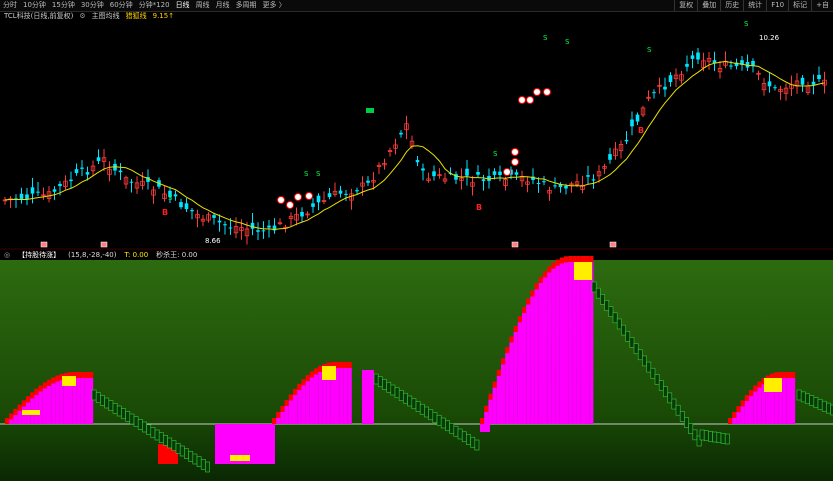  What do you see at coordinates (7, 255) in the screenshot?
I see `close-icon: ◎` at bounding box center [7, 255].